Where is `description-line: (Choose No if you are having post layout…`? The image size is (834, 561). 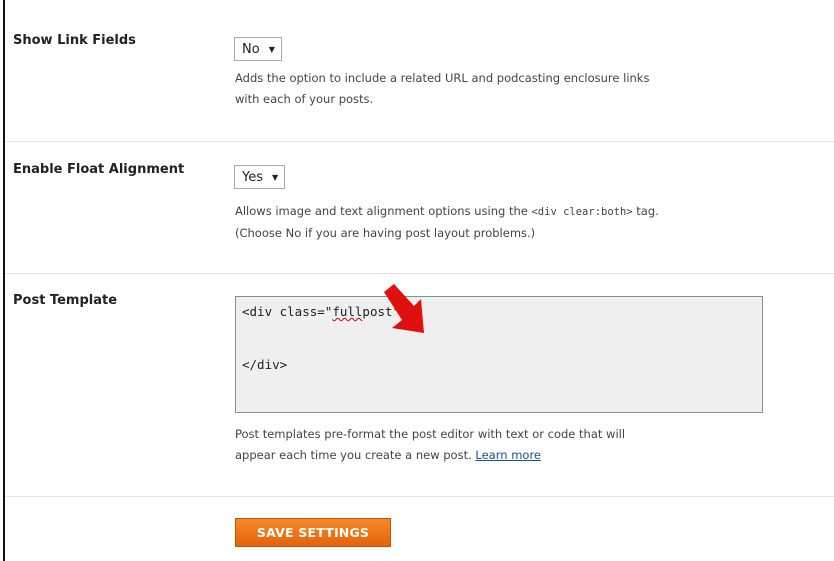
description-line: (Choose No if you are having post layout… is located at coordinates (385, 233).